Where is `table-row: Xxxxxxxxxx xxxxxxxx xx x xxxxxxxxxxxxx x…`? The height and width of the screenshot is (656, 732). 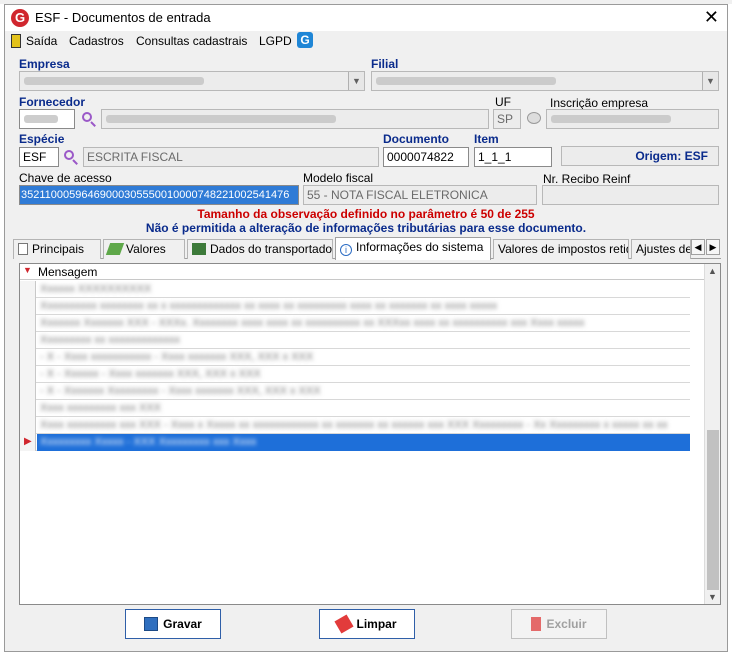
table-row: Xxxxxxxxxx xxxxxxxx xx x xxxxxxxxxxxxx x… is located at coordinates (355, 306).